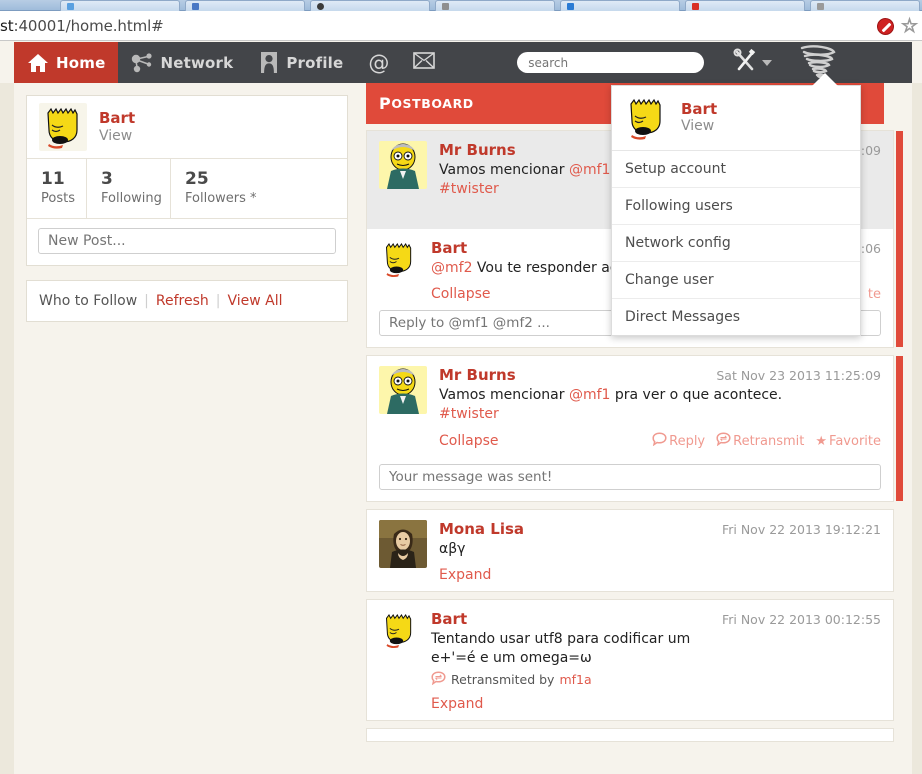 Image resolution: width=922 pixels, height=774 pixels. I want to click on post-timestamp: Fri Nov 22 2013 00:12:55, so click(801, 619).